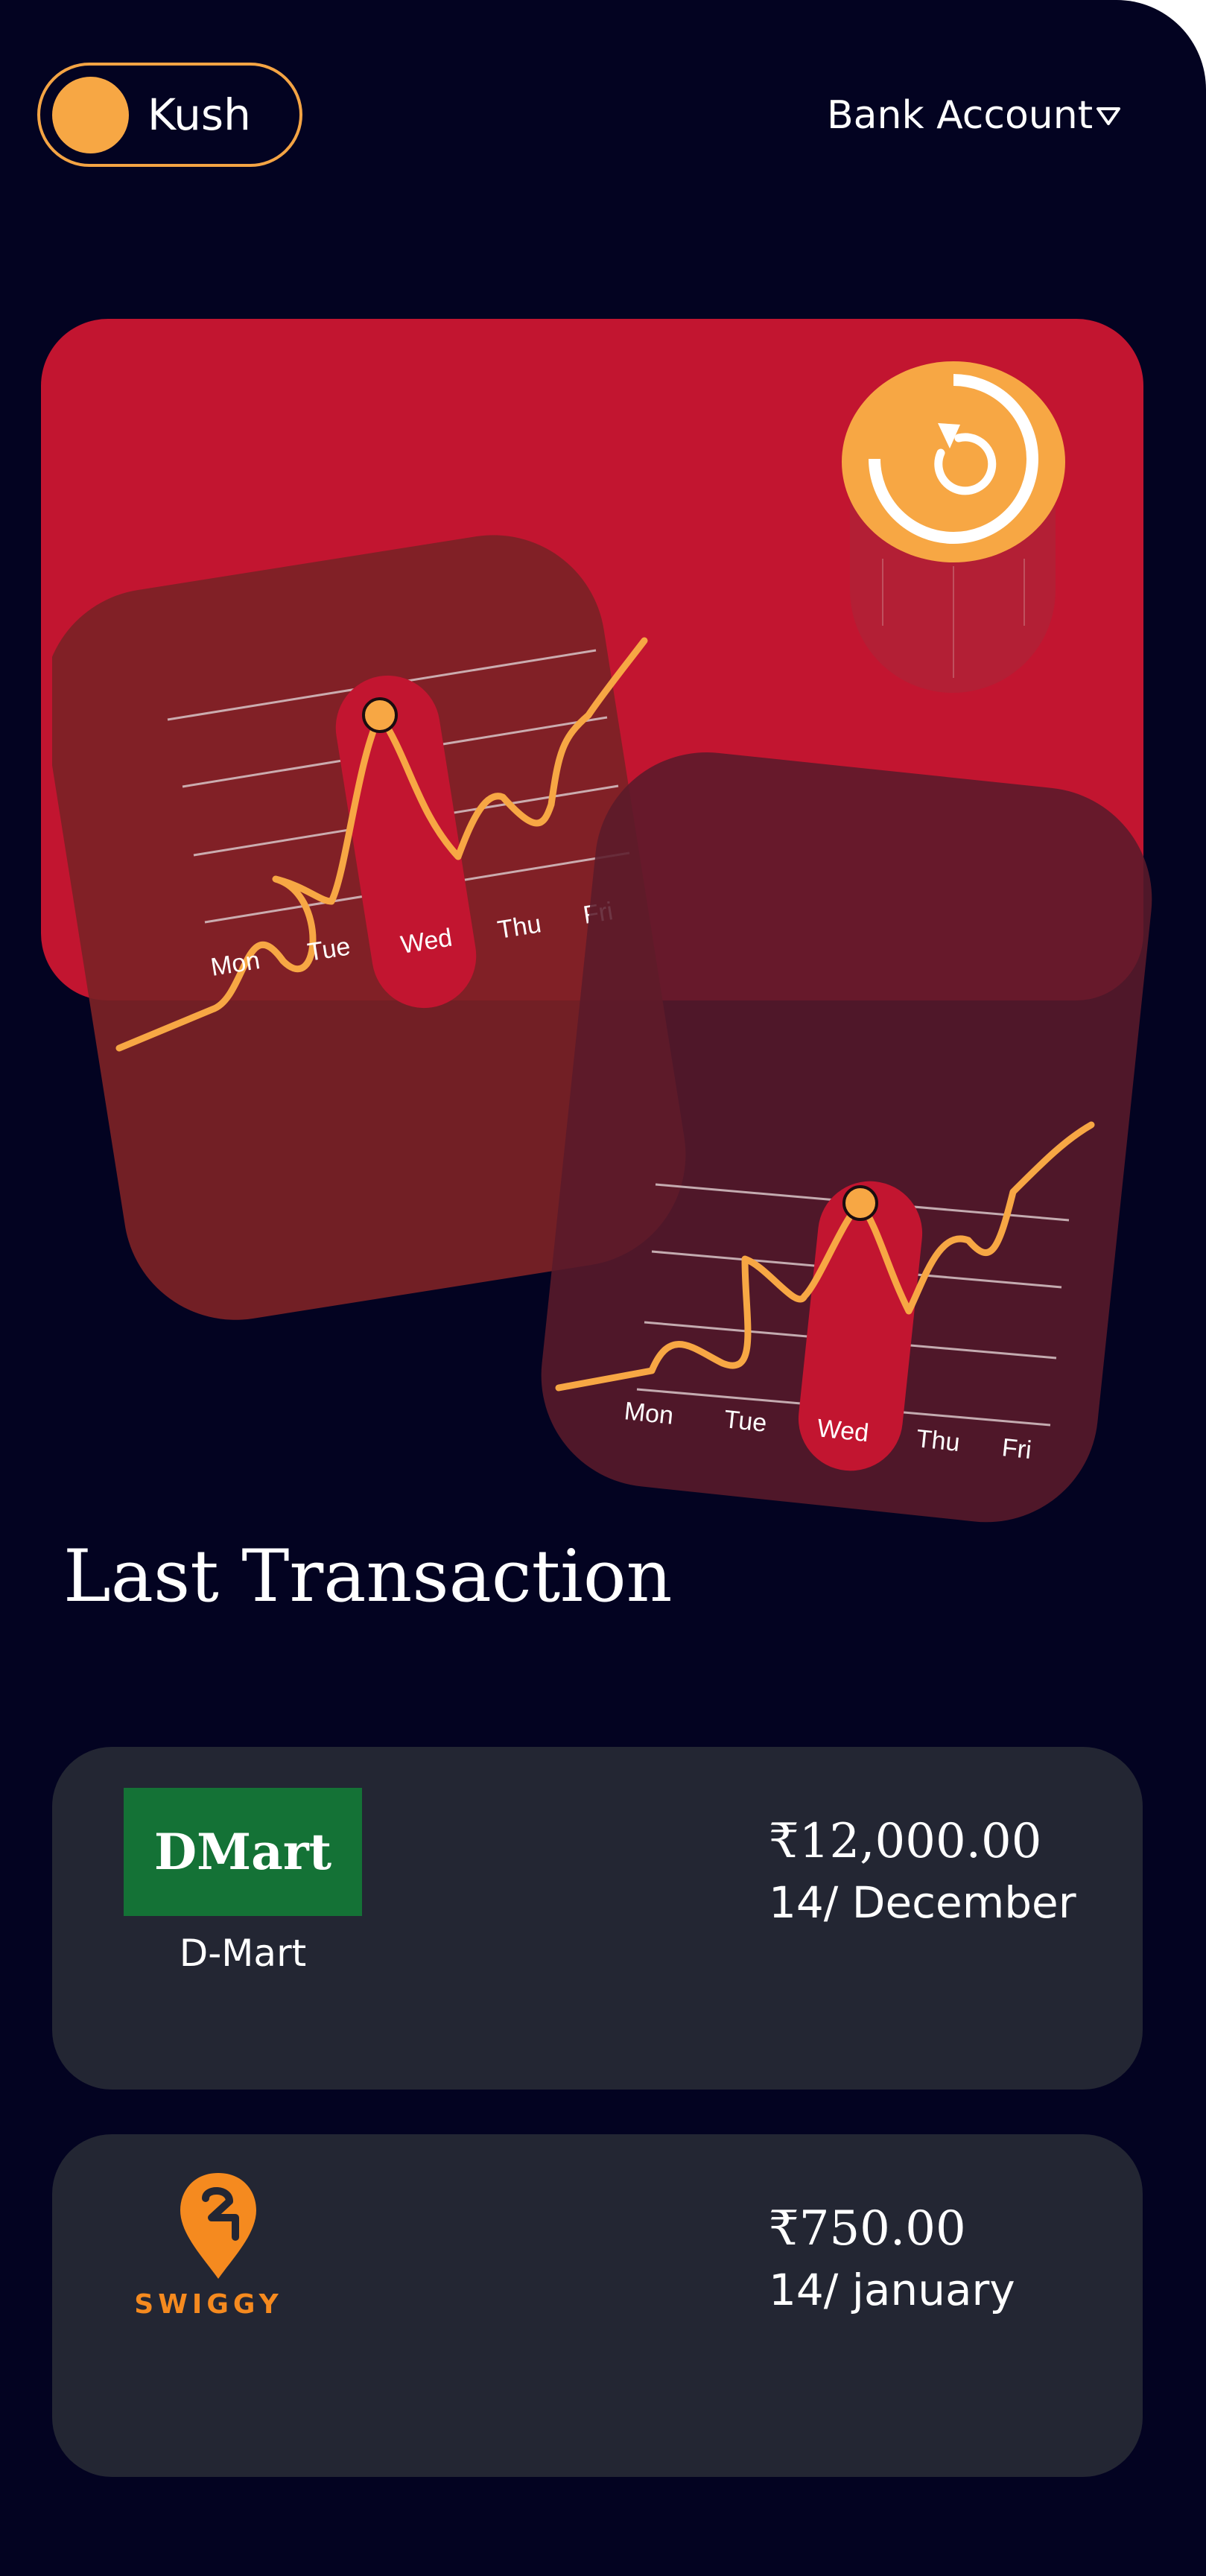 This screenshot has width=1206, height=2576. What do you see at coordinates (243, 1852) in the screenshot?
I see `dmart-logo: DMart` at bounding box center [243, 1852].